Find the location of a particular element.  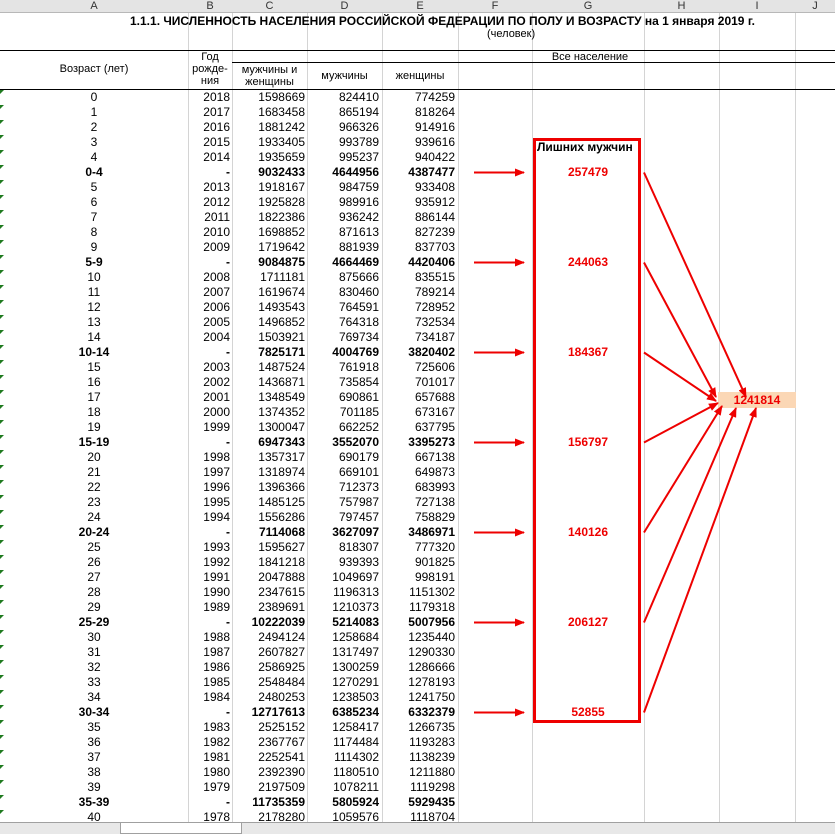

column-header-j: J is located at coordinates (815, 6).